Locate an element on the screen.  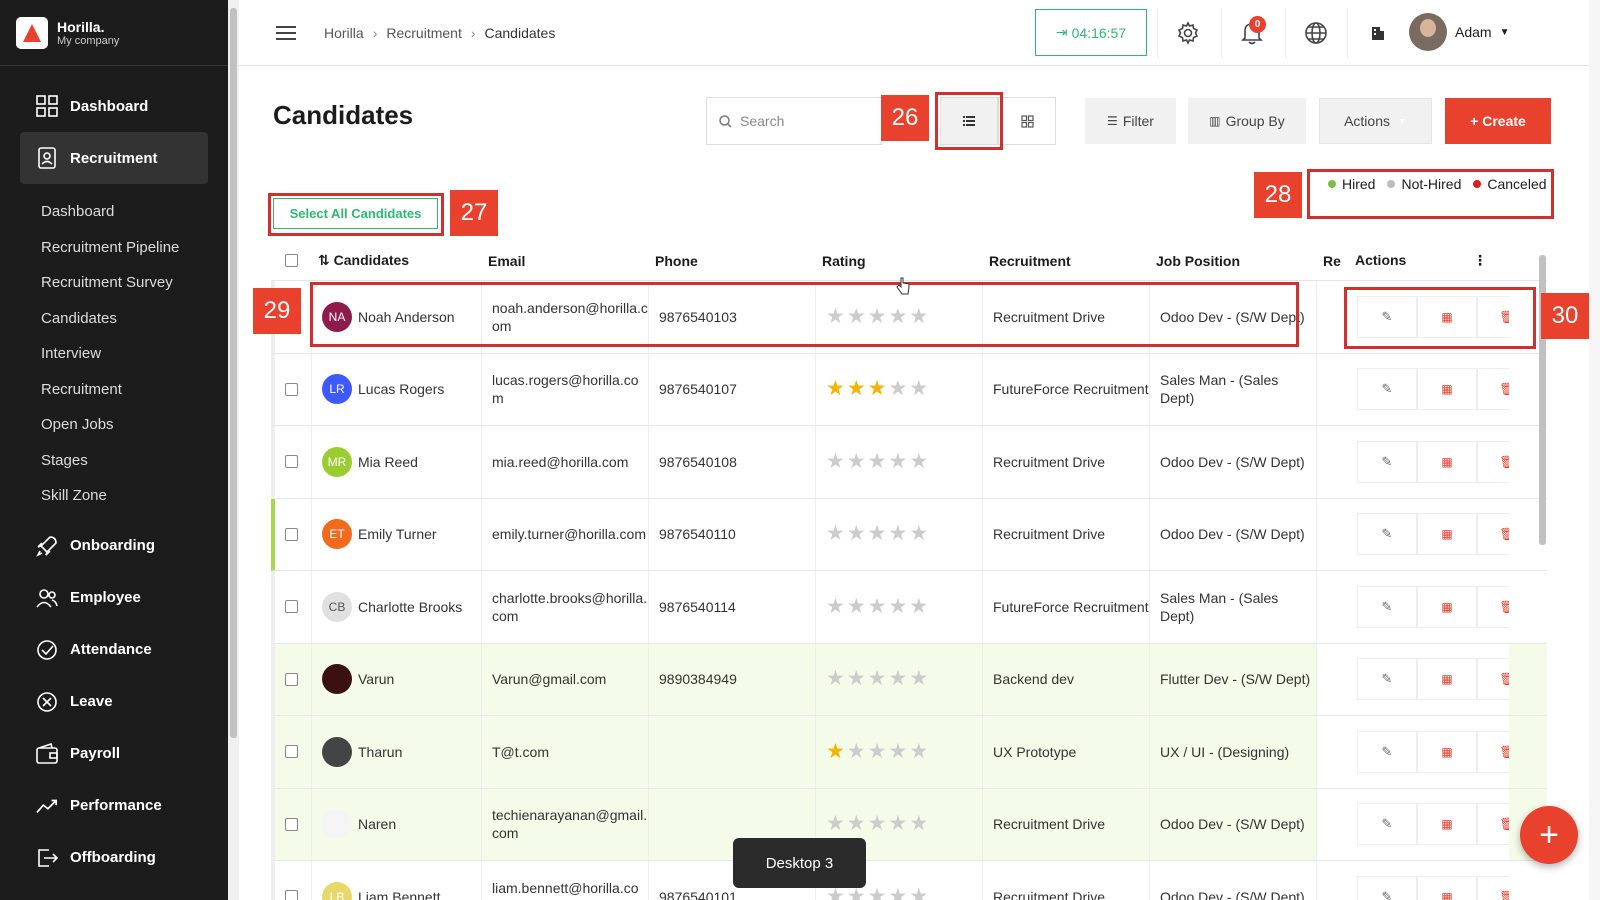
sidebar-sub-candidates: Candidates is located at coordinates (114, 319).